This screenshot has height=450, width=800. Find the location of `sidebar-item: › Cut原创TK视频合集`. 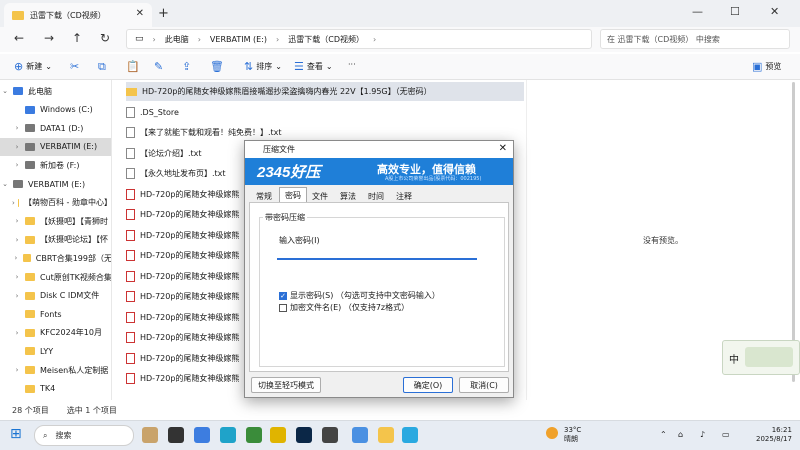

sidebar-item: › Cut原创TK视频合集 is located at coordinates (55, 277).